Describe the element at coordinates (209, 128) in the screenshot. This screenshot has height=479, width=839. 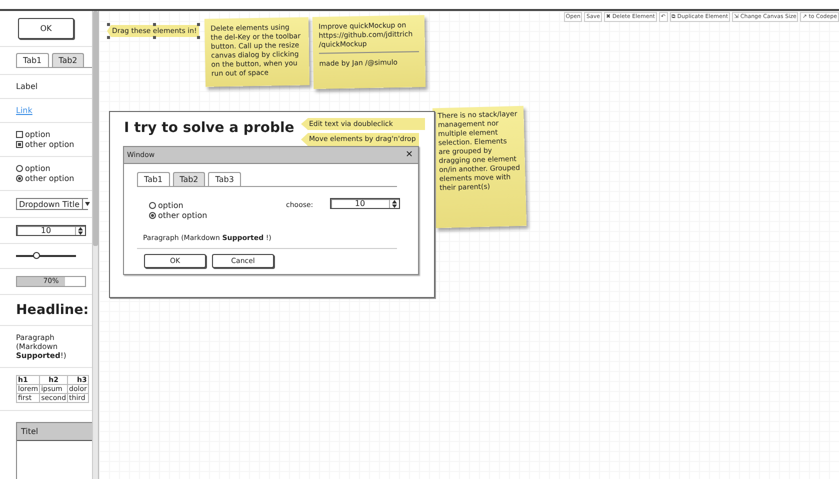
I see `headline: I try to solve a proble` at that location.